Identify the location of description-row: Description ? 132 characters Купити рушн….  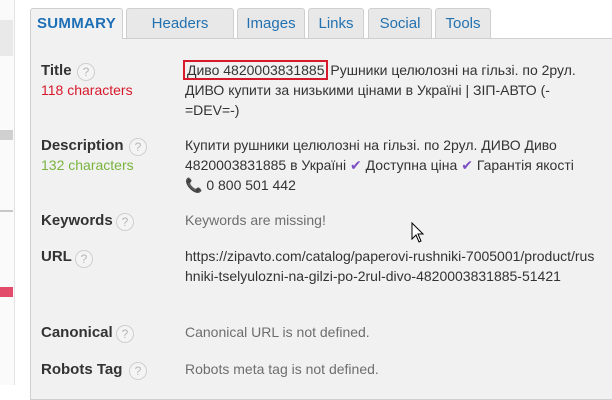
(321, 166).